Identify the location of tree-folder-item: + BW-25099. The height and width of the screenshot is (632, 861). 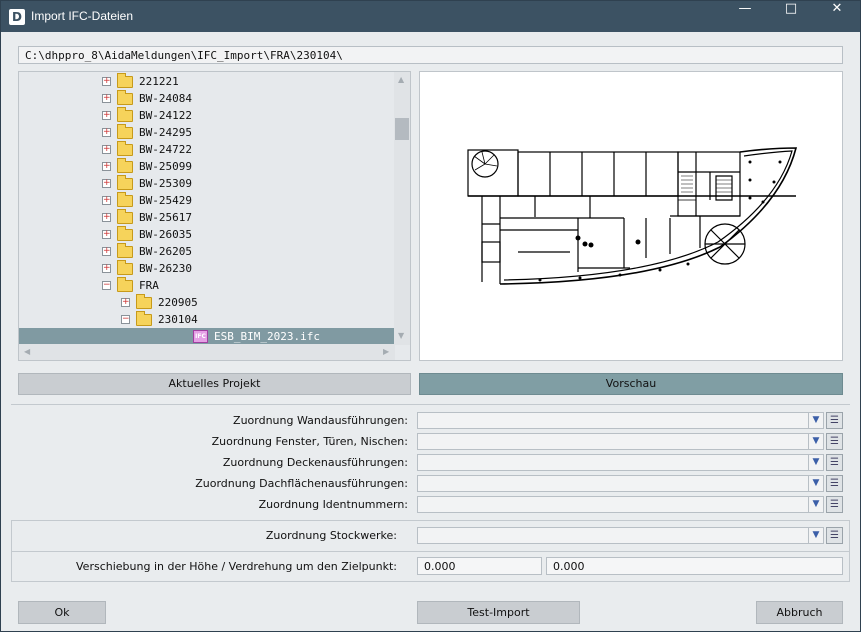
(207, 166).